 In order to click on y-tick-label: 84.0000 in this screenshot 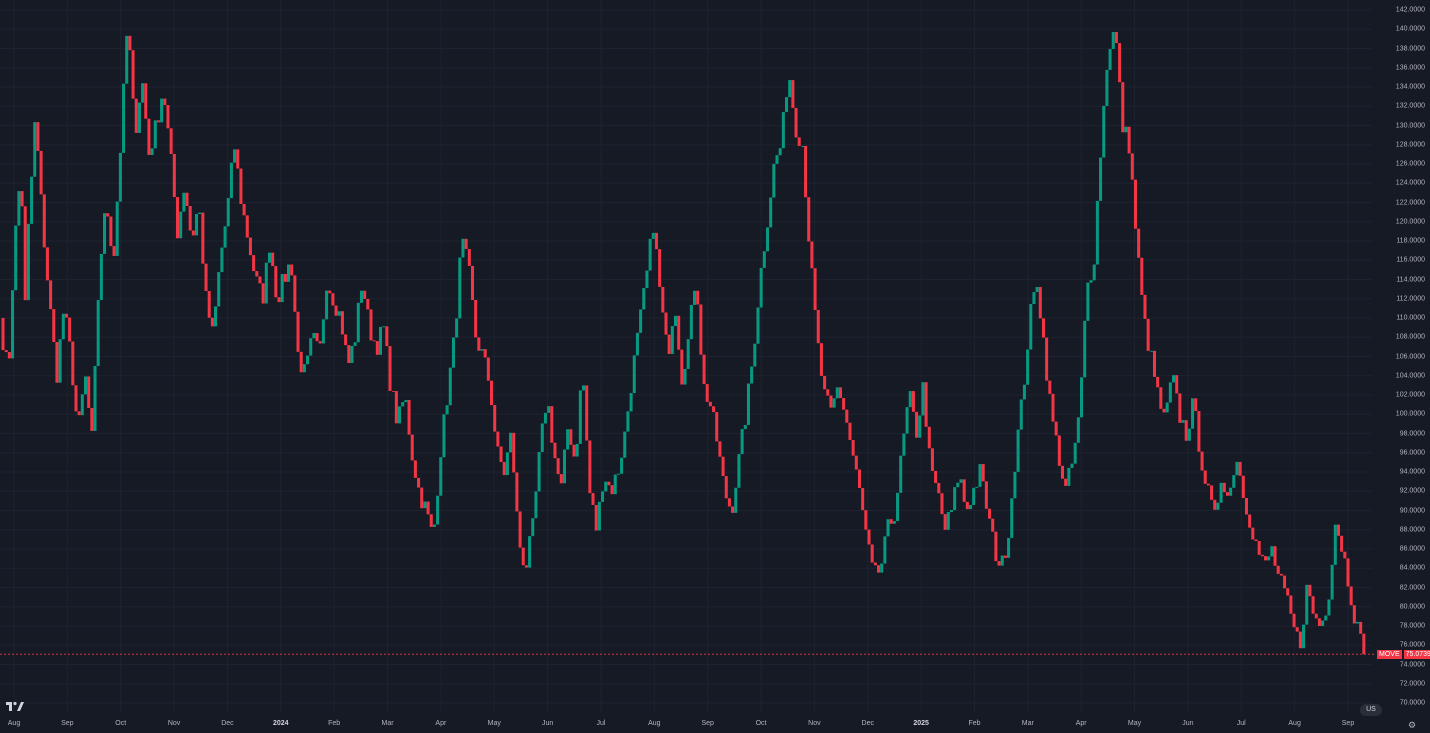, I will do `click(1412, 568)`.